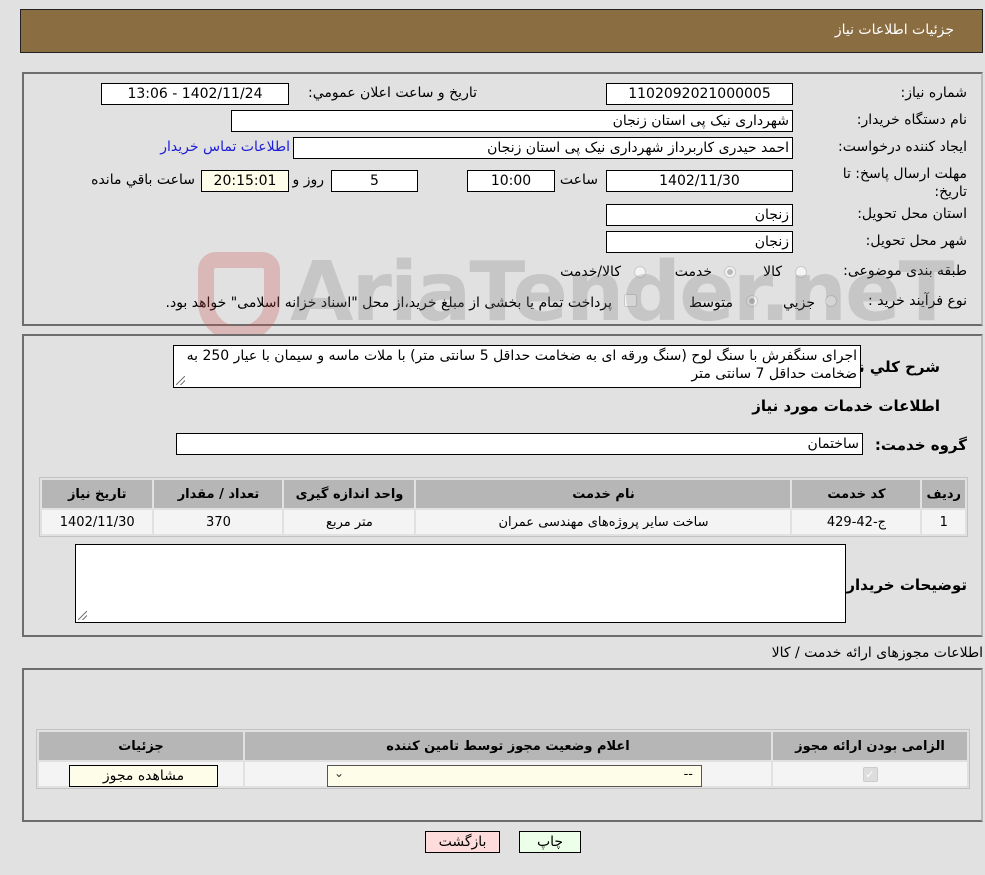  Describe the element at coordinates (143, 776) in the screenshot. I see `view-permit-button: مشاهده مجوز` at that location.